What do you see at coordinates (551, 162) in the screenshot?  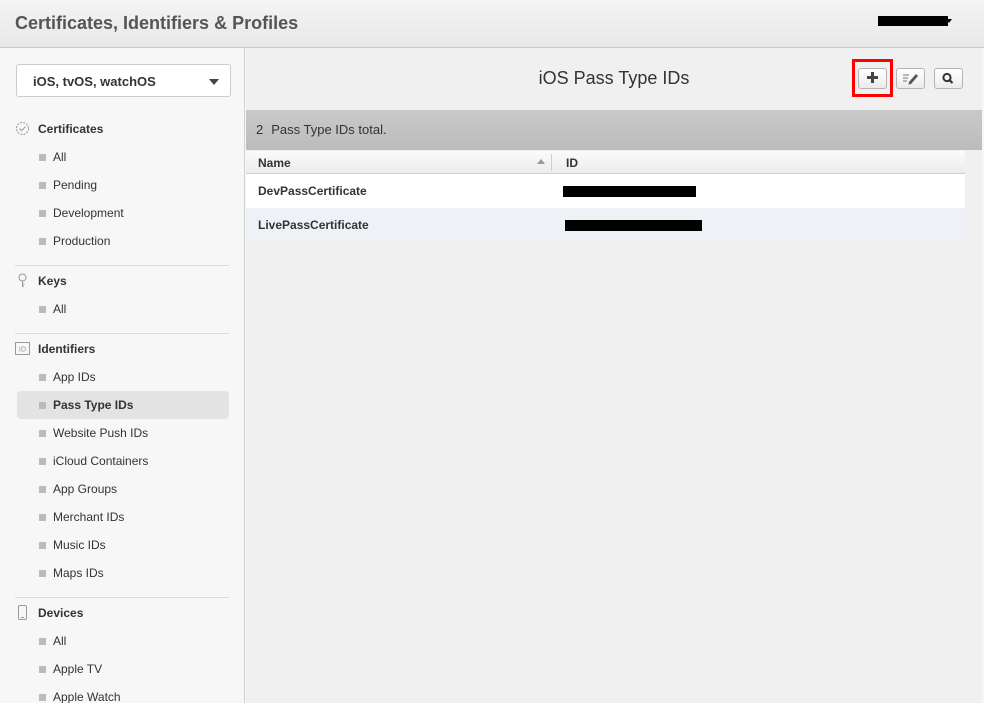 I see `column-separator` at bounding box center [551, 162].